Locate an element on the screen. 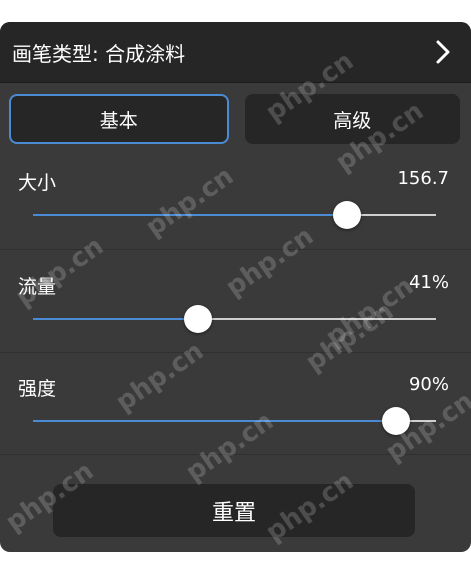  size-slider-thumb is located at coordinates (347, 215).